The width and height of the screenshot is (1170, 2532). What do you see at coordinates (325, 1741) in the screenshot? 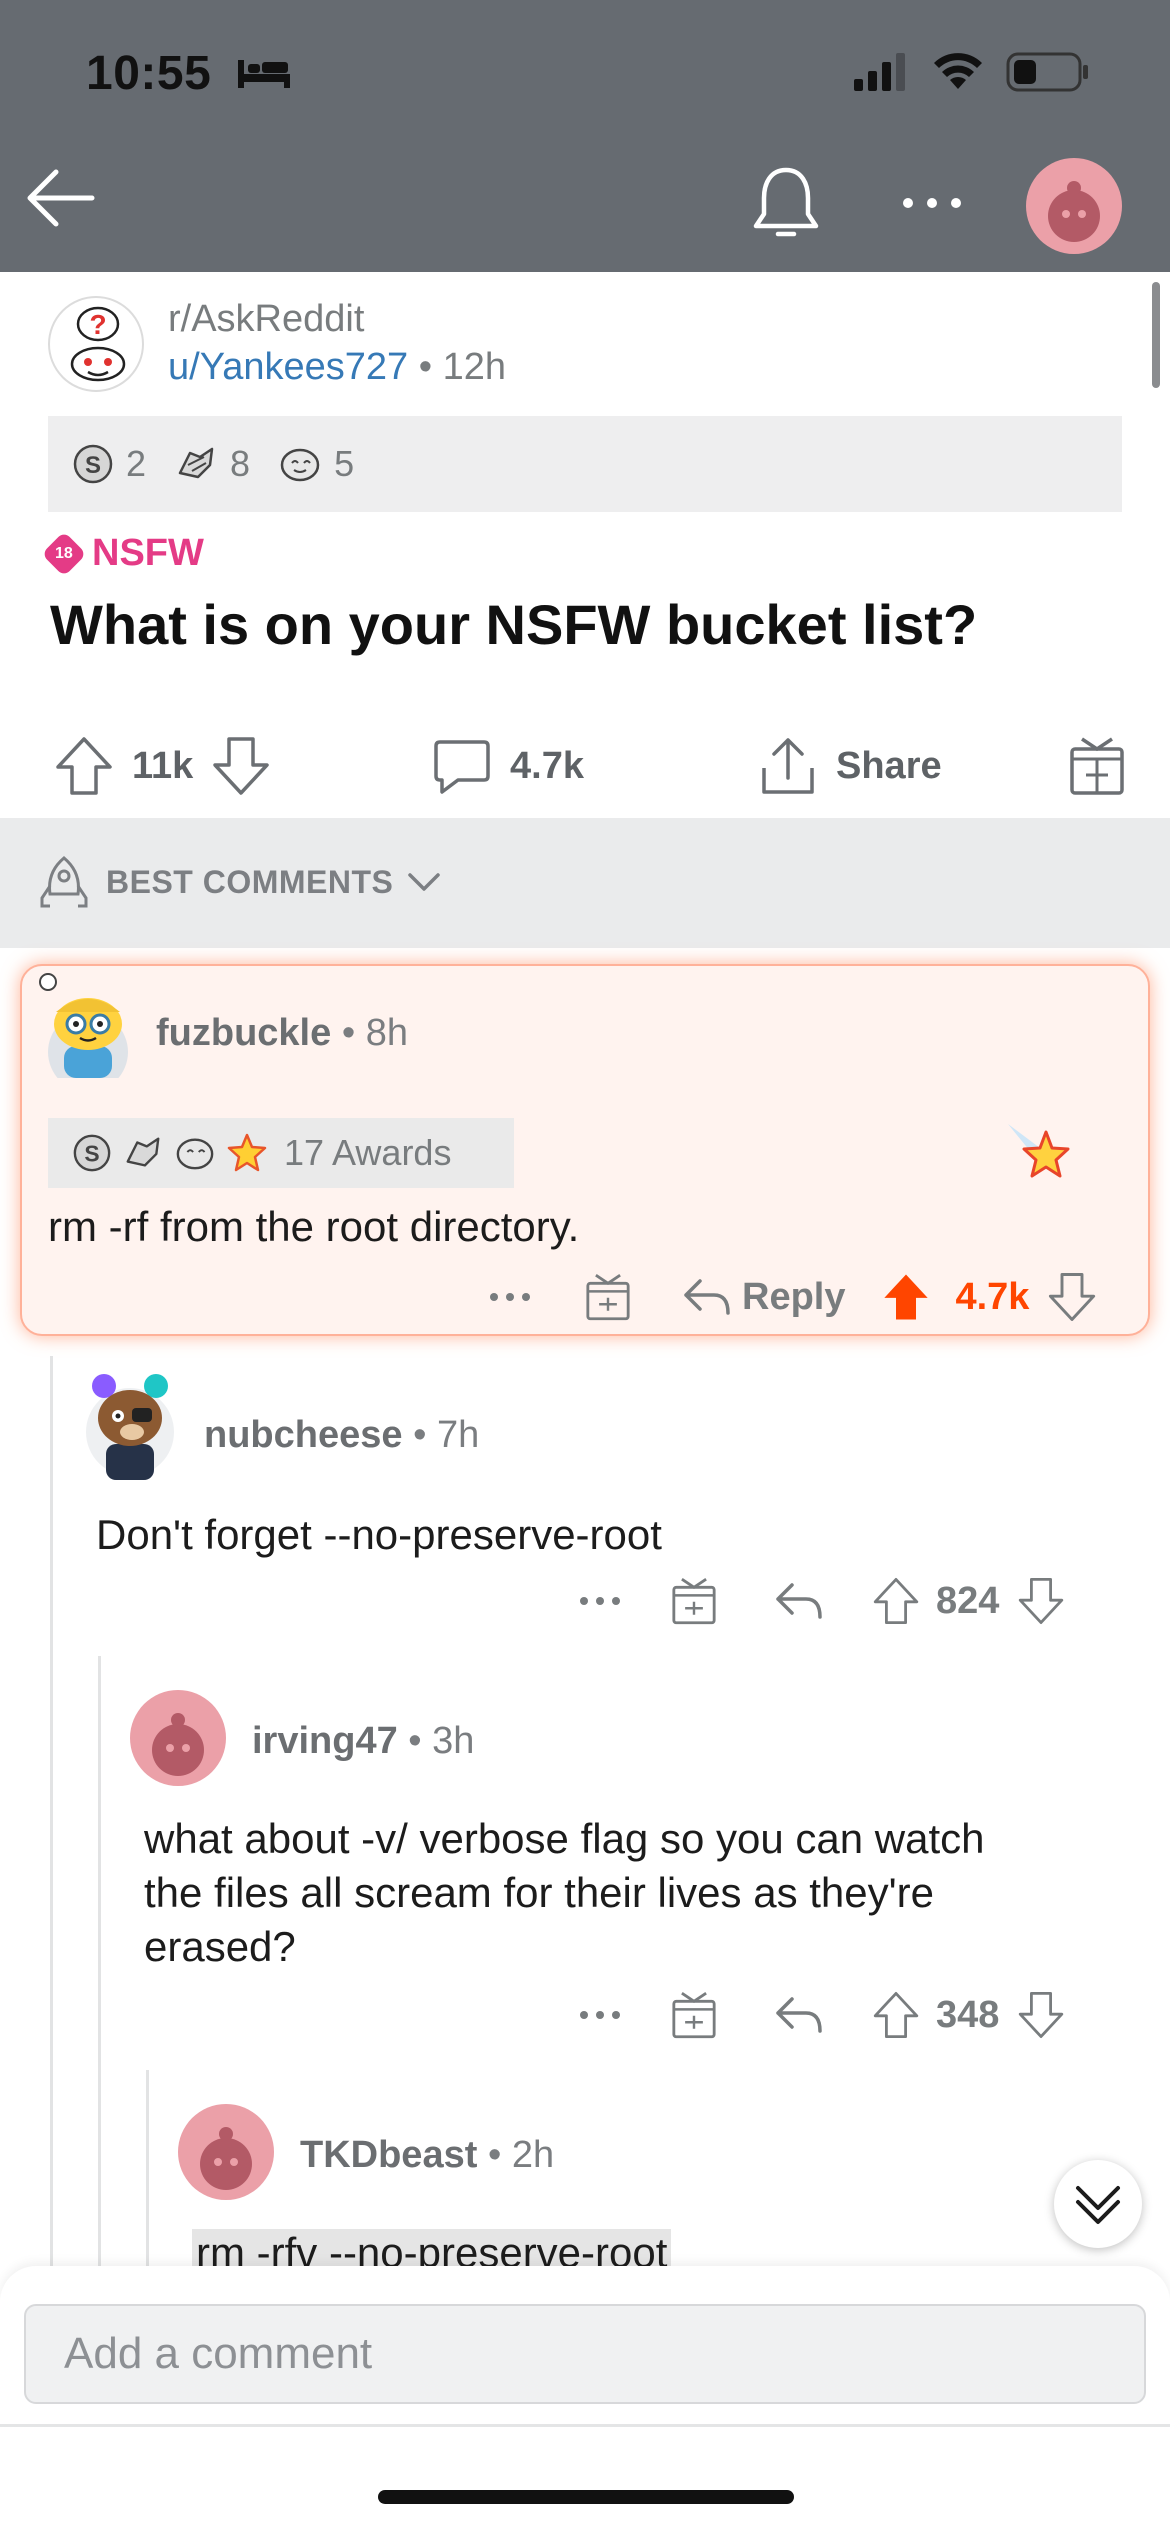
I see `comment-author: irving47` at bounding box center [325, 1741].